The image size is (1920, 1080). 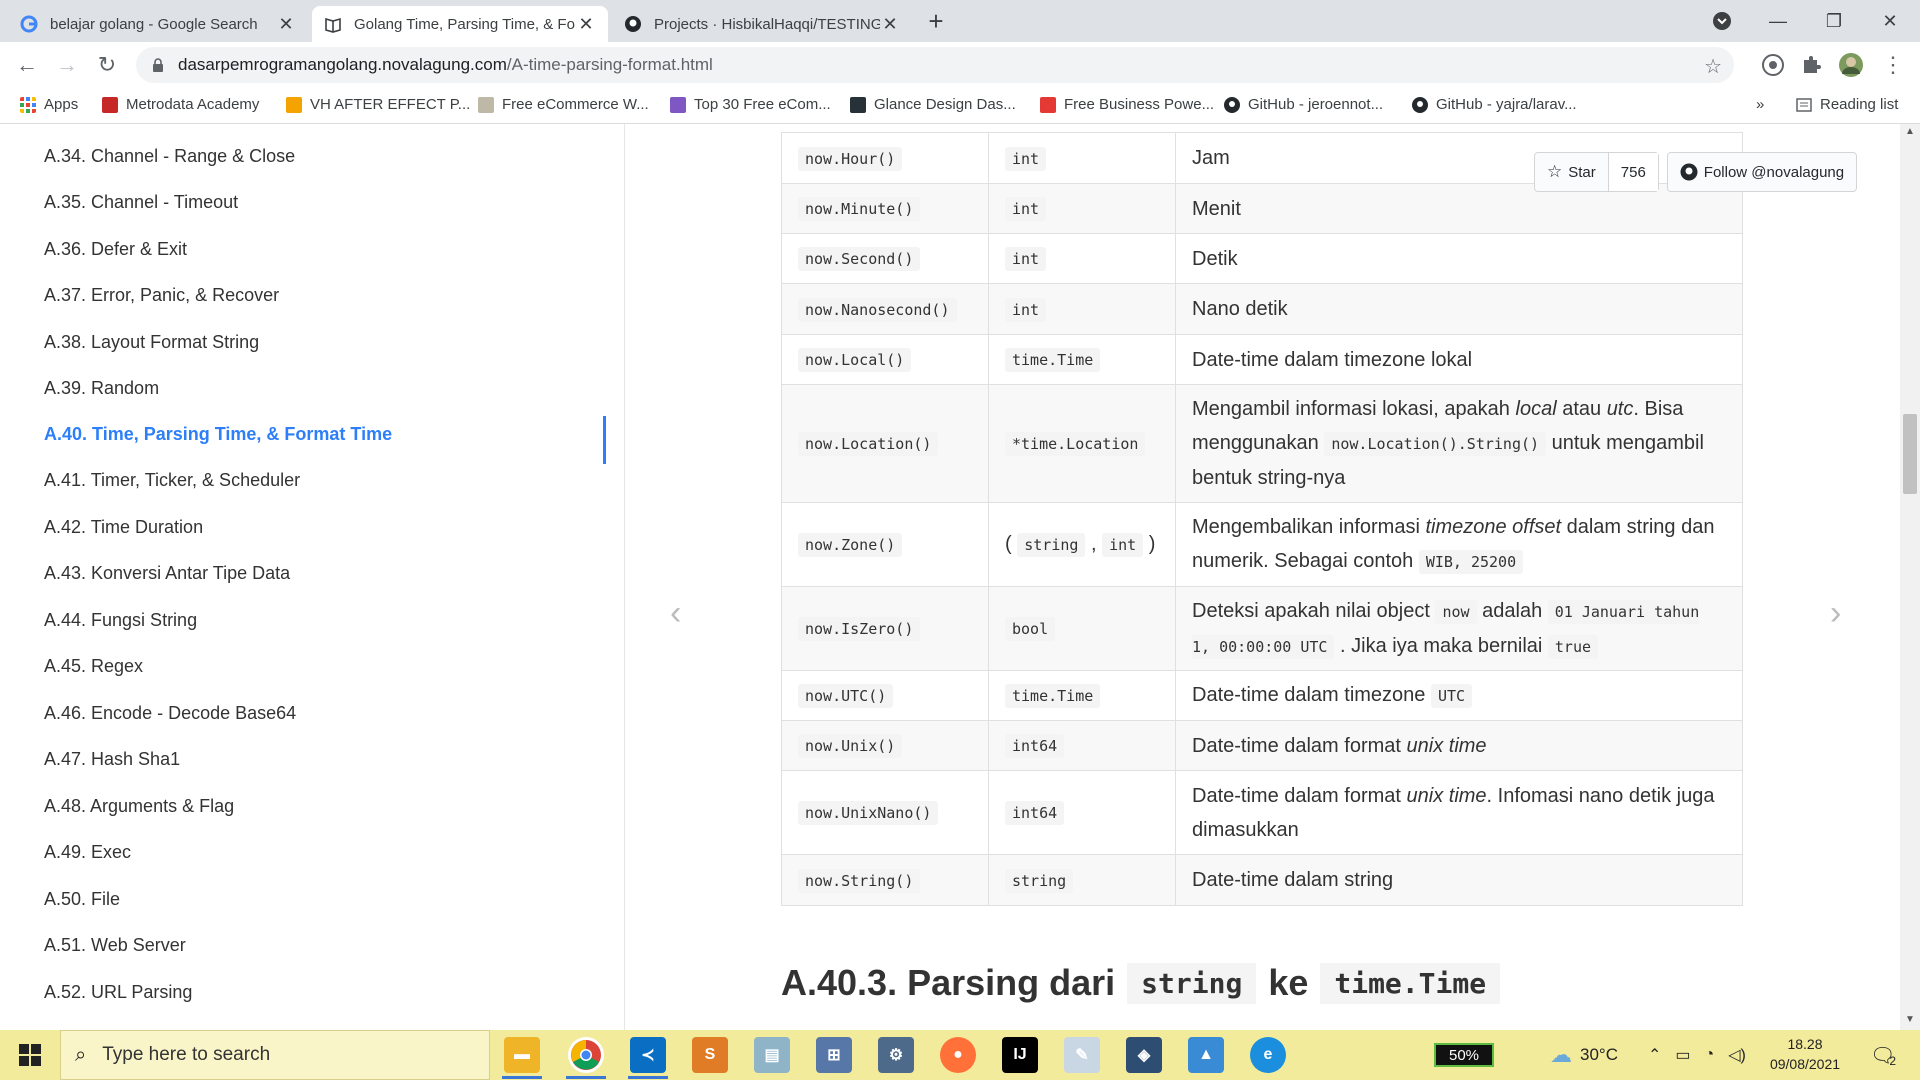 I want to click on method-cell: now.Second(), so click(x=885, y=258).